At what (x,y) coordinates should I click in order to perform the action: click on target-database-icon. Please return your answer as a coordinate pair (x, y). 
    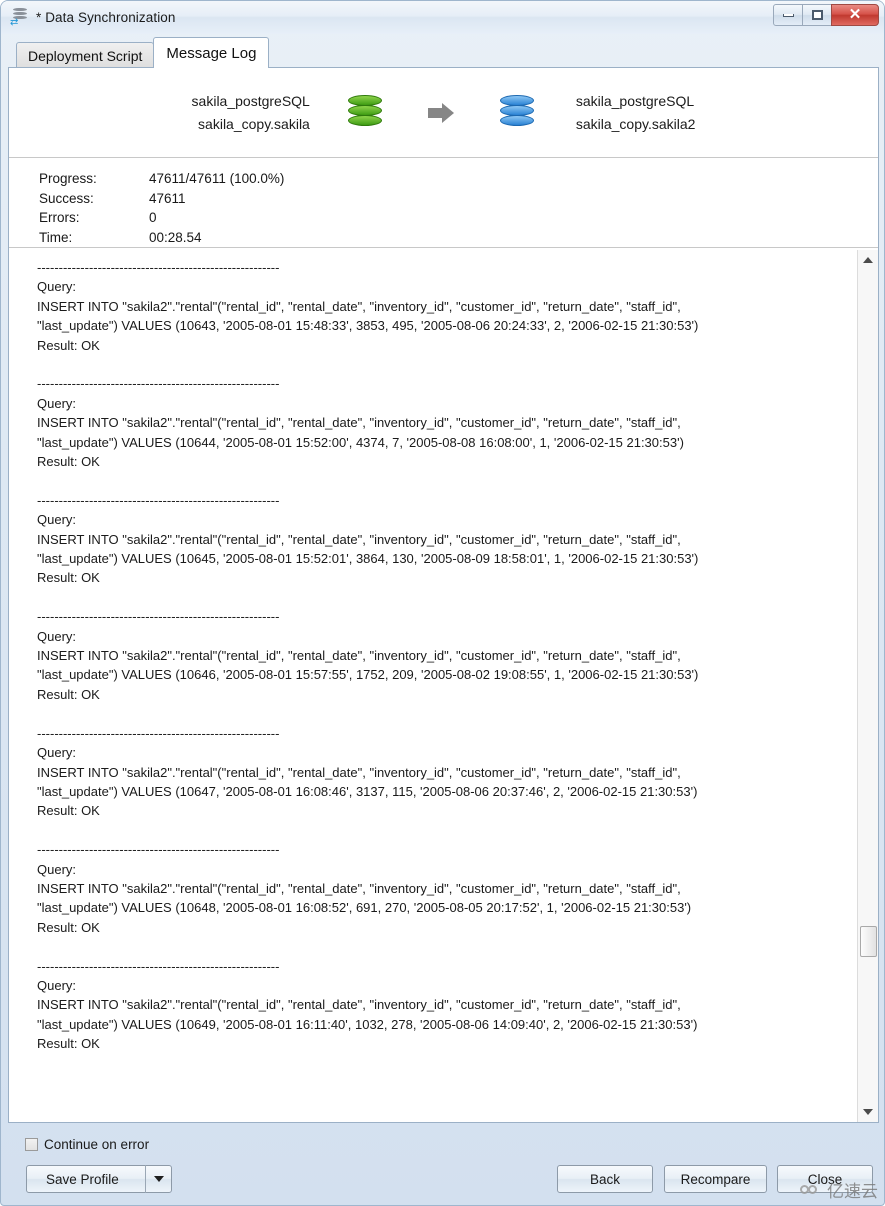
    Looking at the image, I should click on (518, 113).